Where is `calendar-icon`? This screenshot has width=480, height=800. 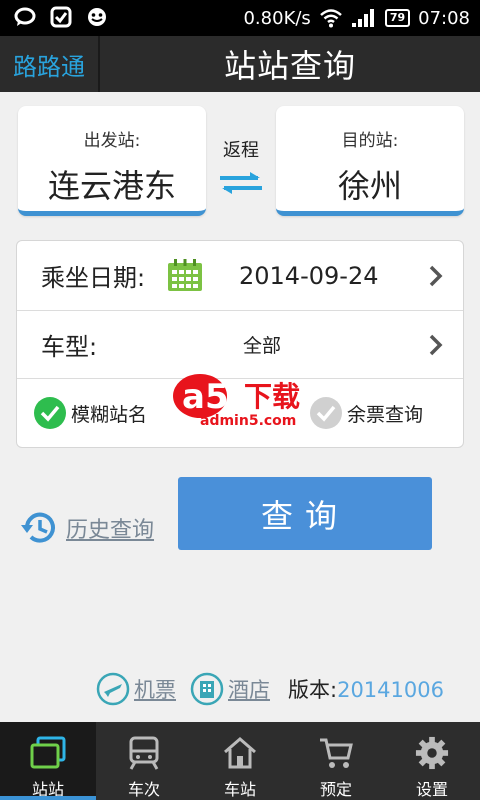
calendar-icon is located at coordinates (185, 275).